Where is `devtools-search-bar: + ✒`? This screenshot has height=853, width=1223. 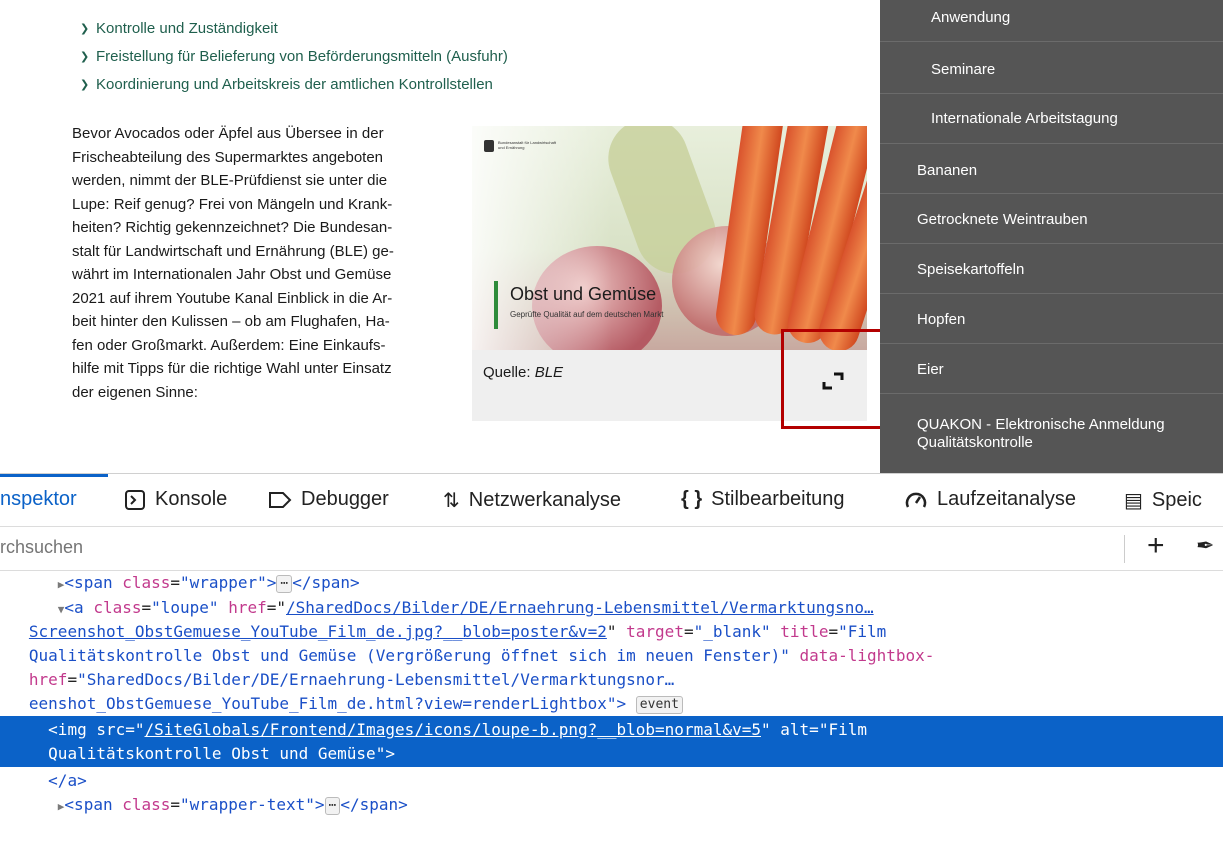
devtools-search-bar: + ✒ is located at coordinates (611, 549).